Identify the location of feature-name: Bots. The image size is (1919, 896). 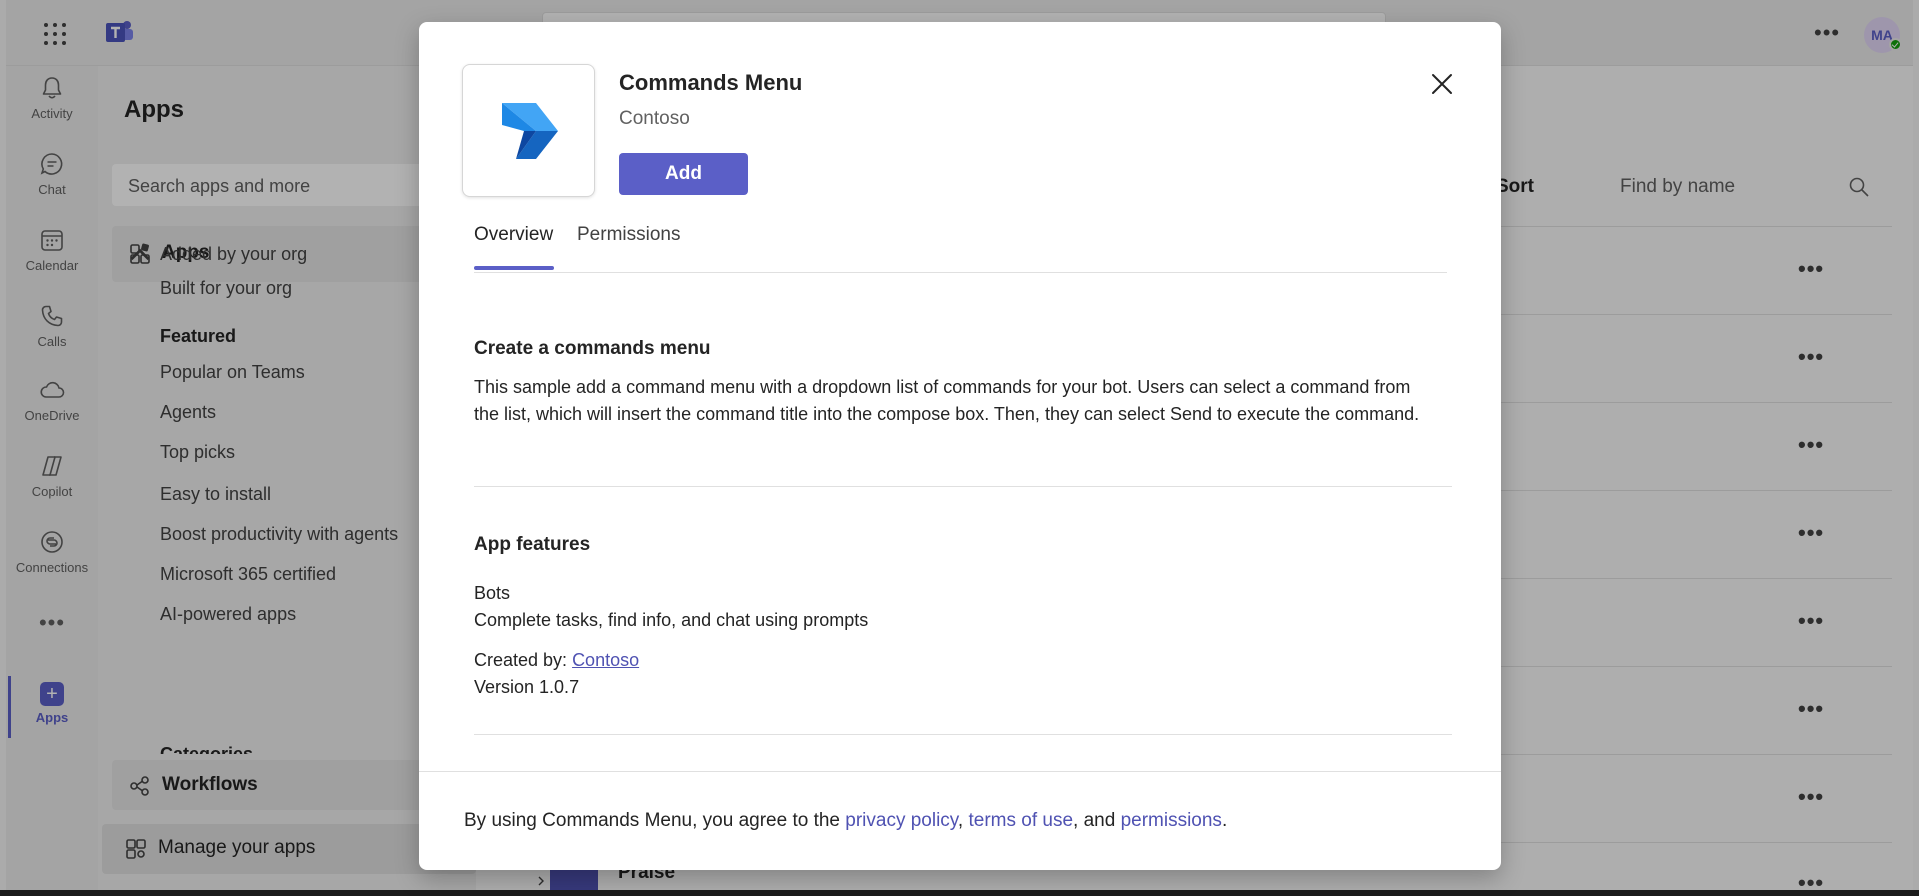
(492, 593).